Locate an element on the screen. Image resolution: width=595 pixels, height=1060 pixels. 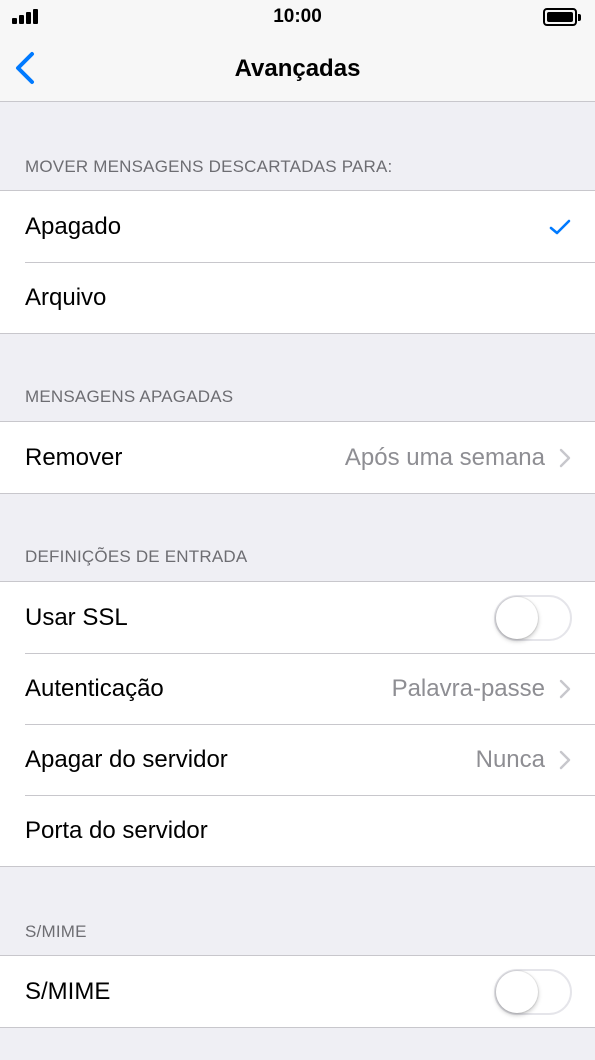
row-label: Arquivo is located at coordinates (66, 297).